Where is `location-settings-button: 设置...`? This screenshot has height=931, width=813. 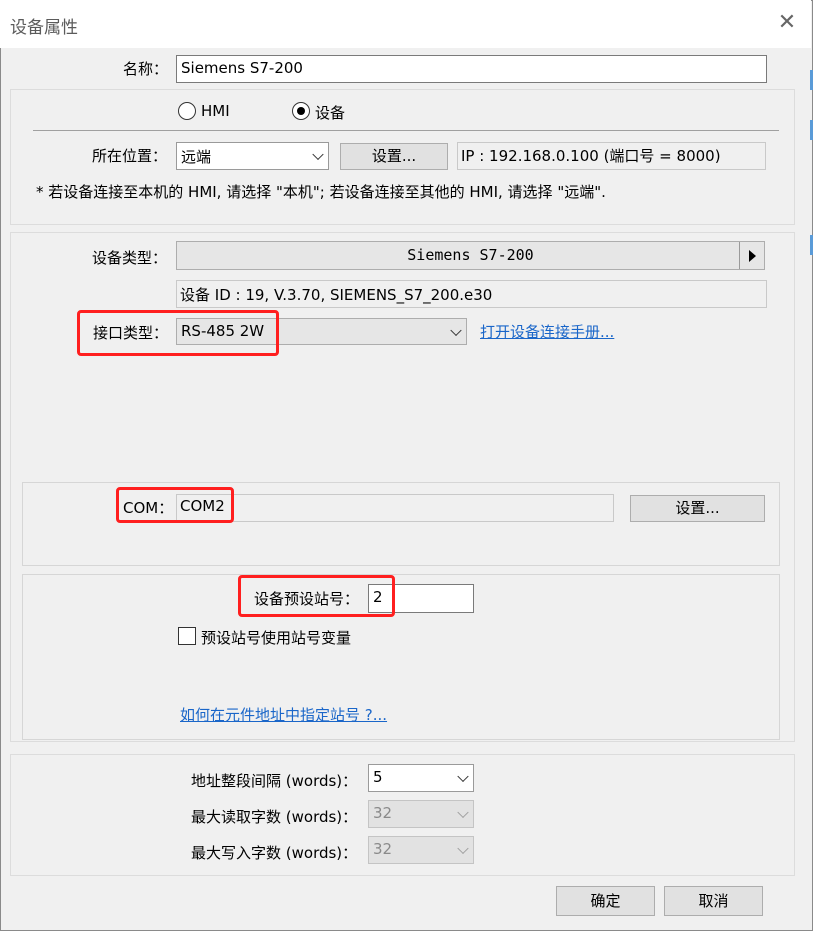
location-settings-button: 设置... is located at coordinates (394, 156).